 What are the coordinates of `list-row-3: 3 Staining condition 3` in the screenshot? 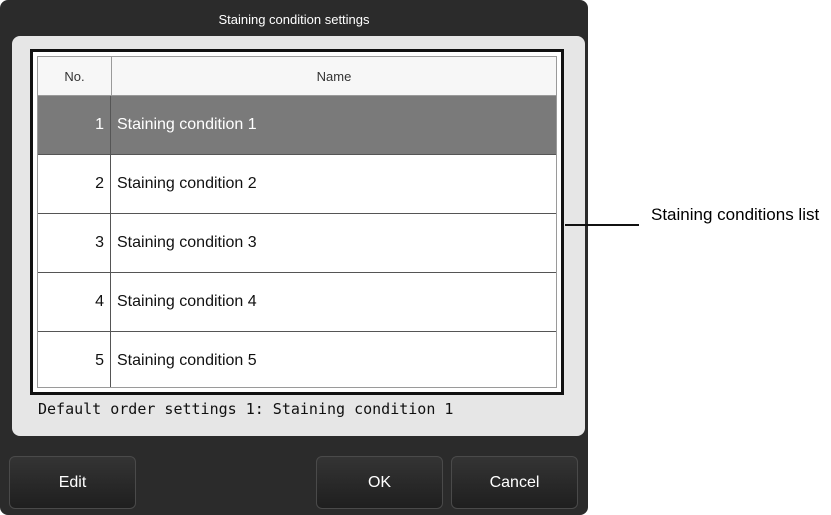 It's located at (297, 243).